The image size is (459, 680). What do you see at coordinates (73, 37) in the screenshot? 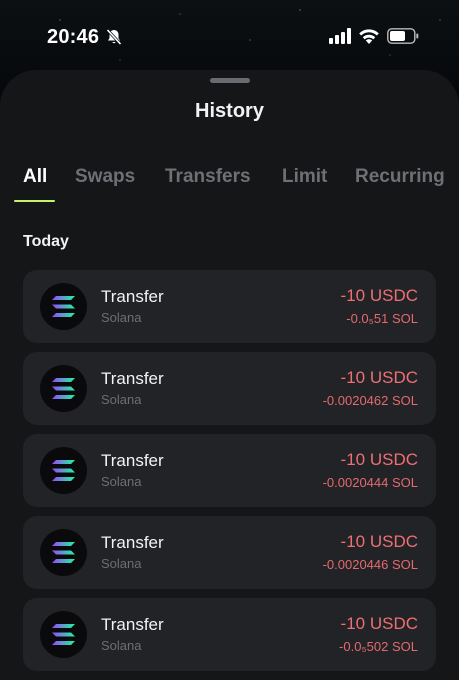
I see `status-time: 20:46` at bounding box center [73, 37].